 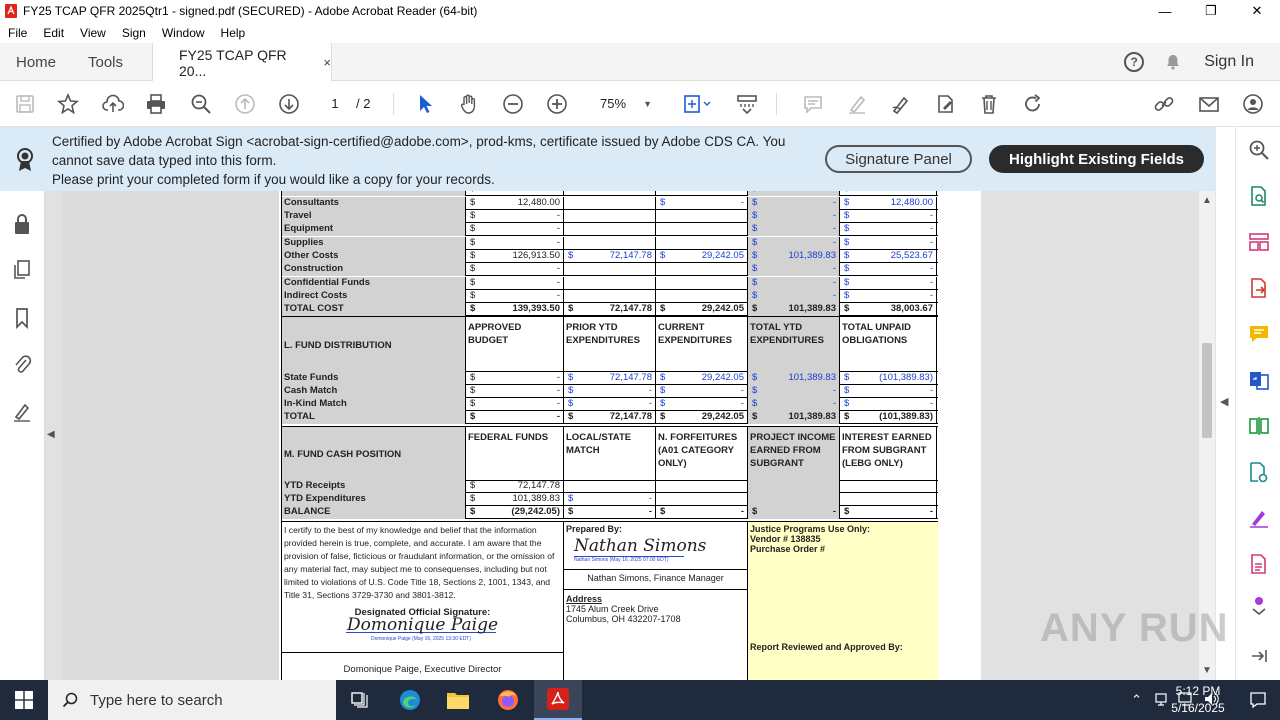 What do you see at coordinates (557, 104) in the screenshot?
I see `zoom-in-icon` at bounding box center [557, 104].